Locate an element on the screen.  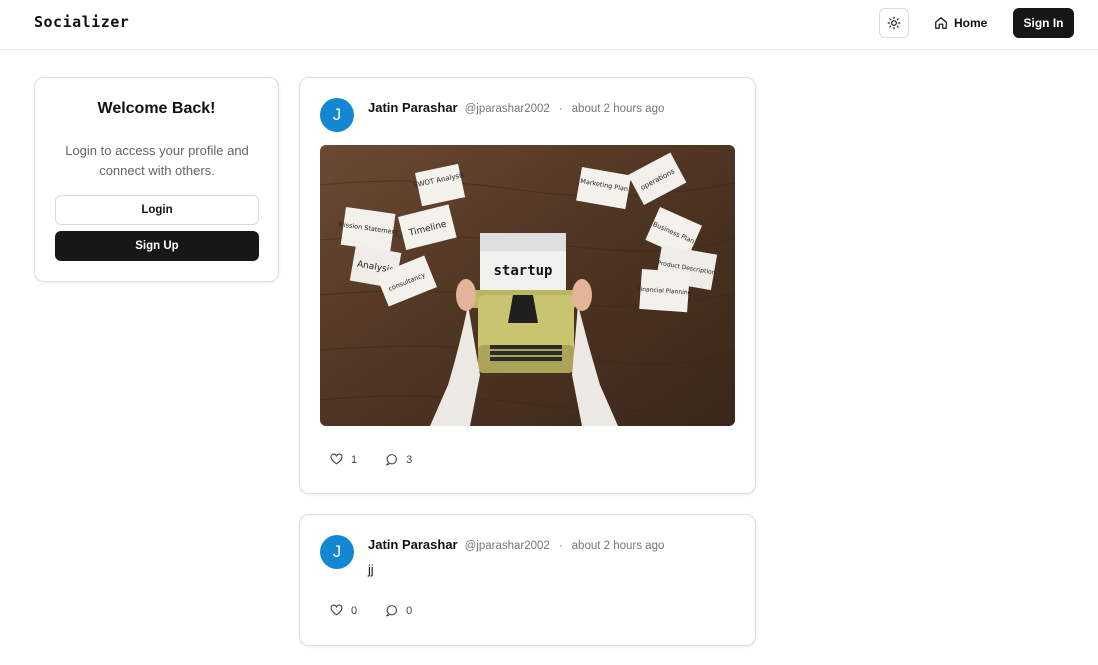
sign-up-button: Sign Up is located at coordinates (157, 246).